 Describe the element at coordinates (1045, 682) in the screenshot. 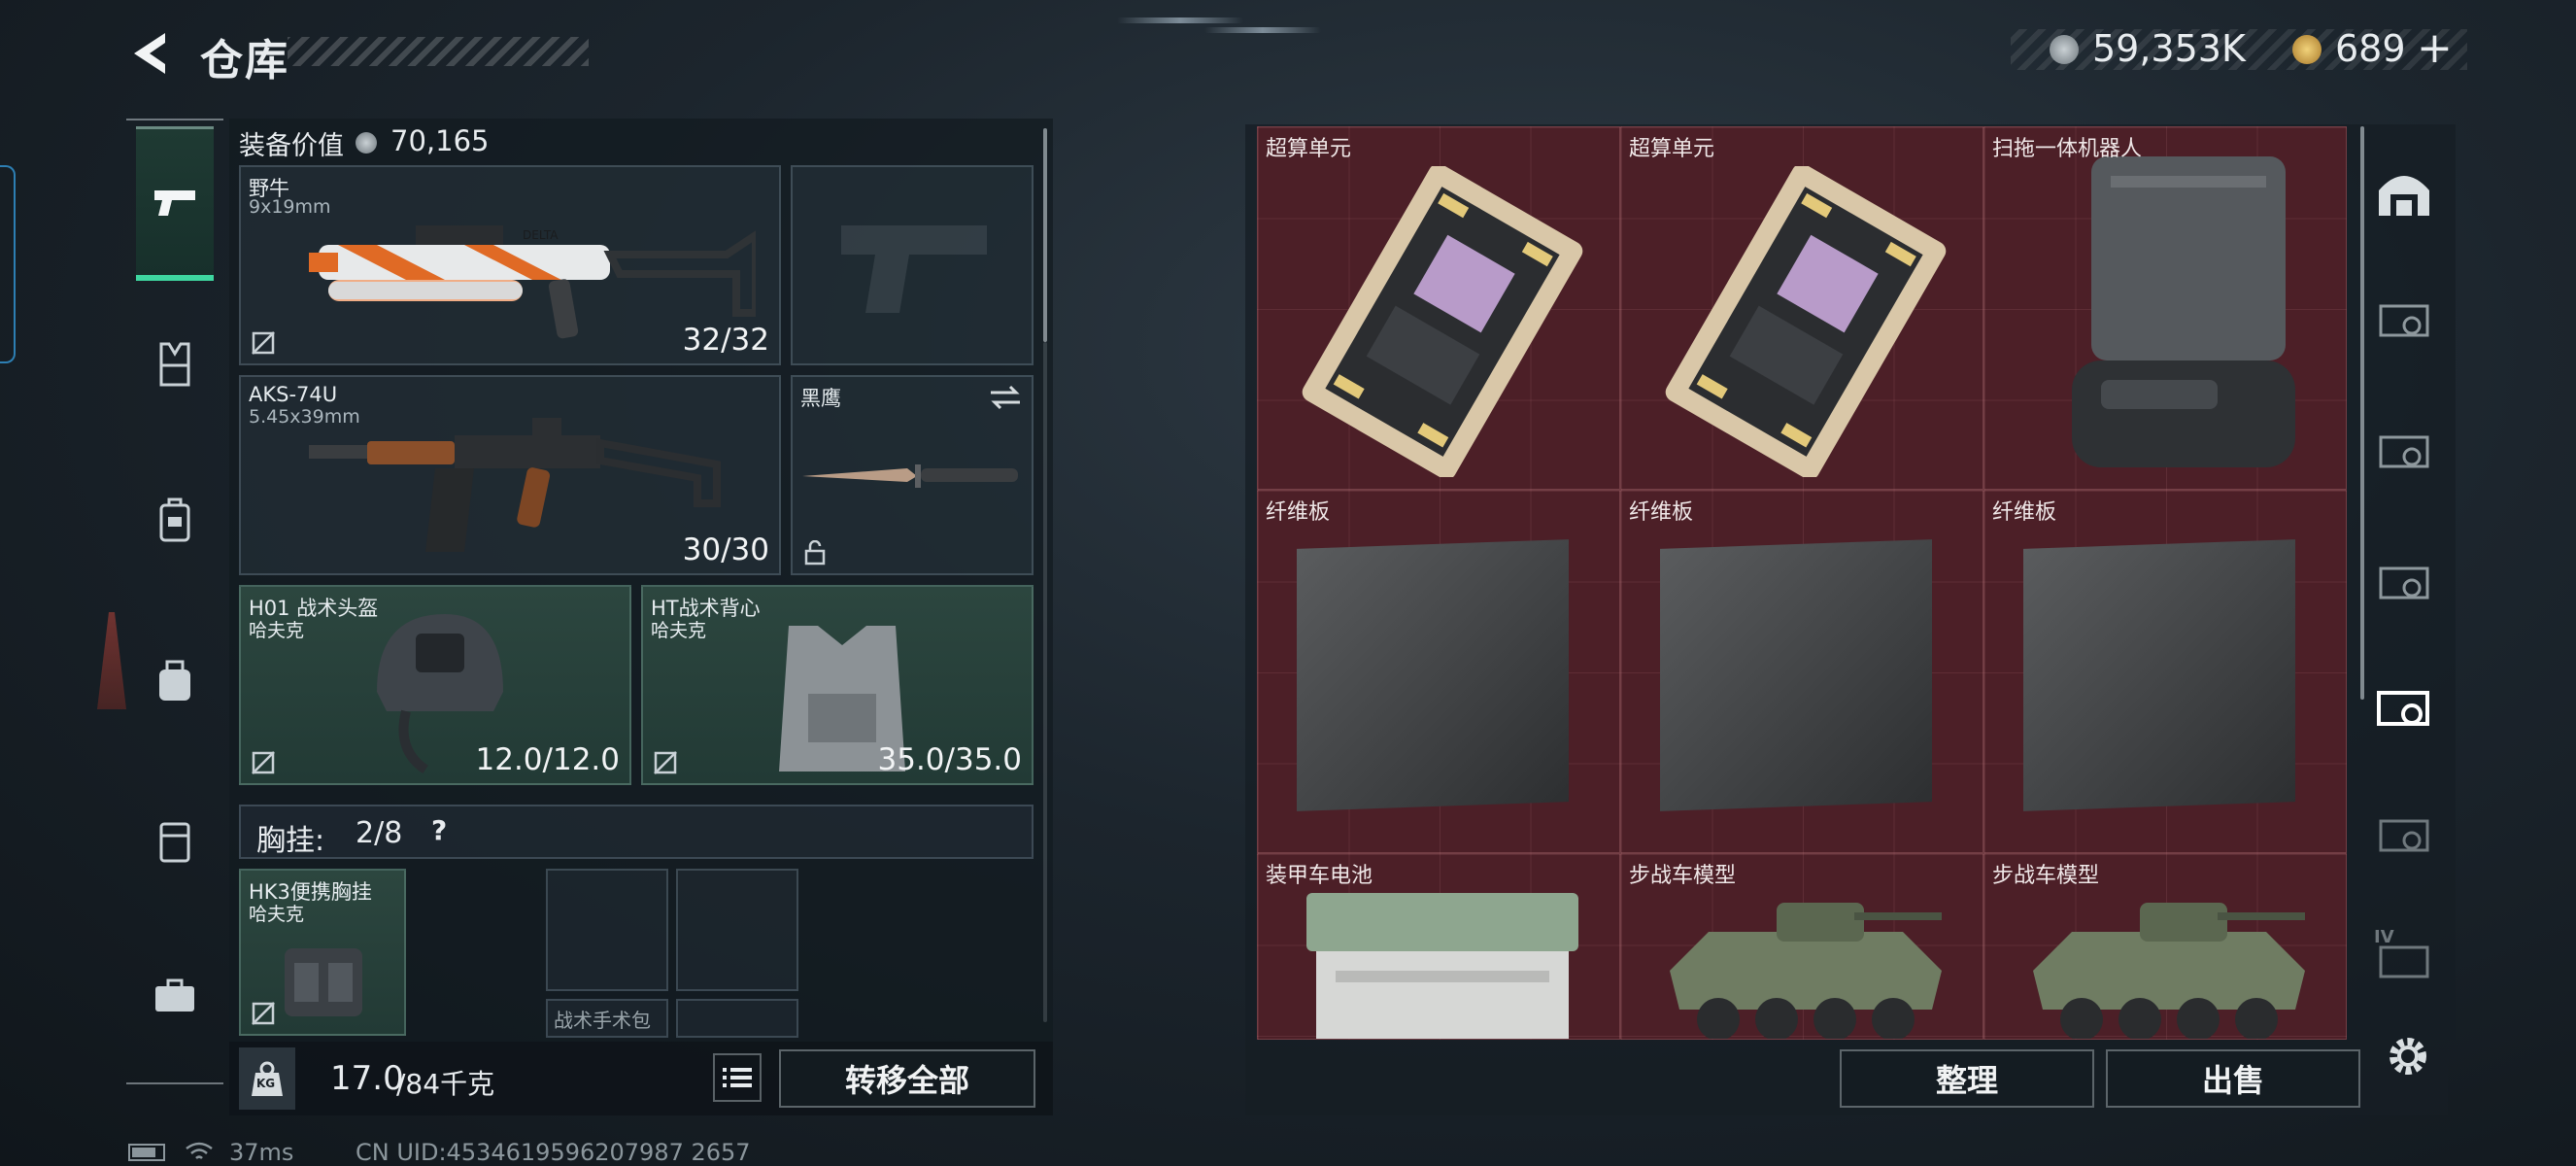

I see `equipment-scrollbar-track` at that location.